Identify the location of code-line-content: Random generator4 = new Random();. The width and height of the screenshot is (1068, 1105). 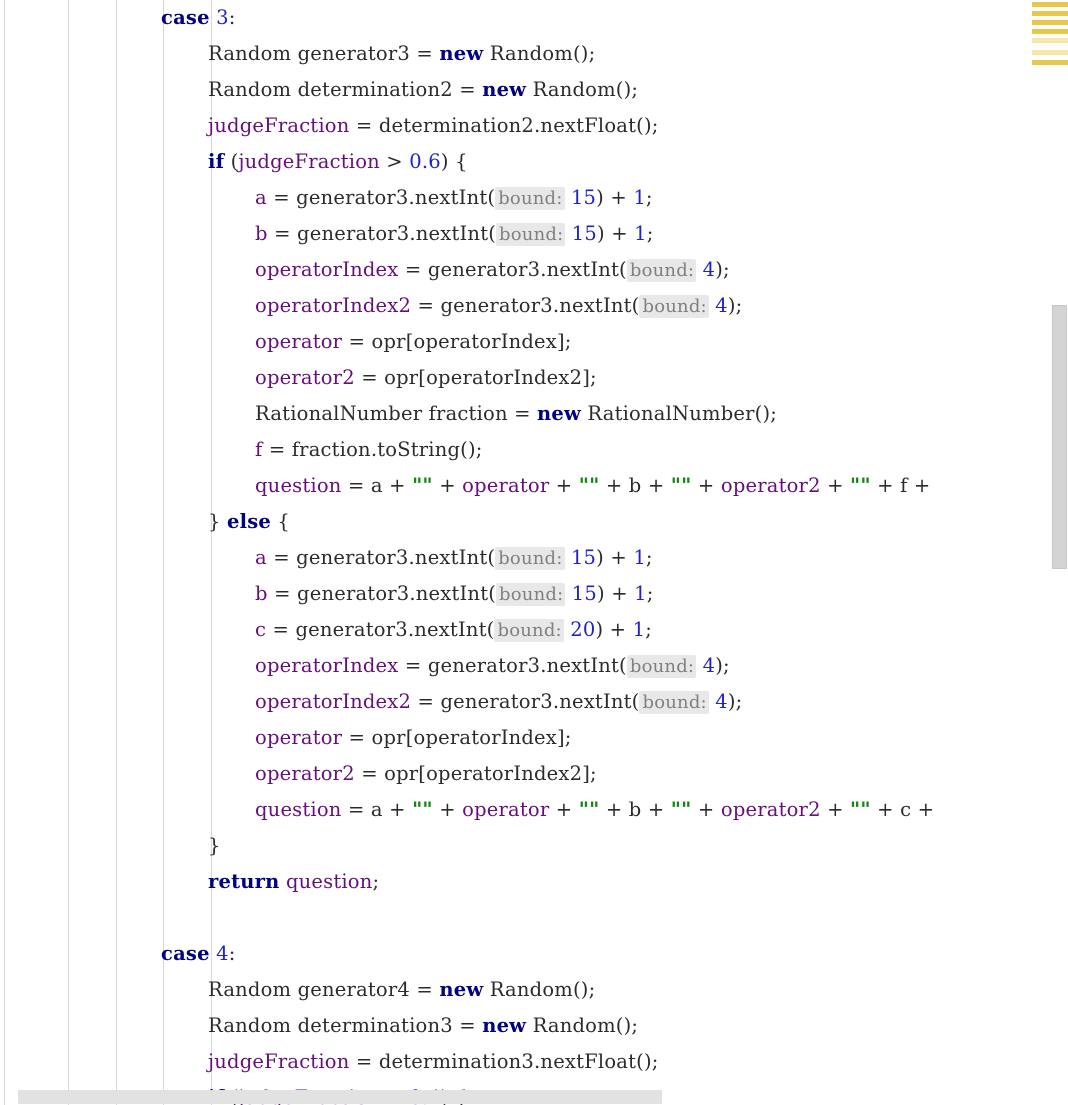
(401, 990).